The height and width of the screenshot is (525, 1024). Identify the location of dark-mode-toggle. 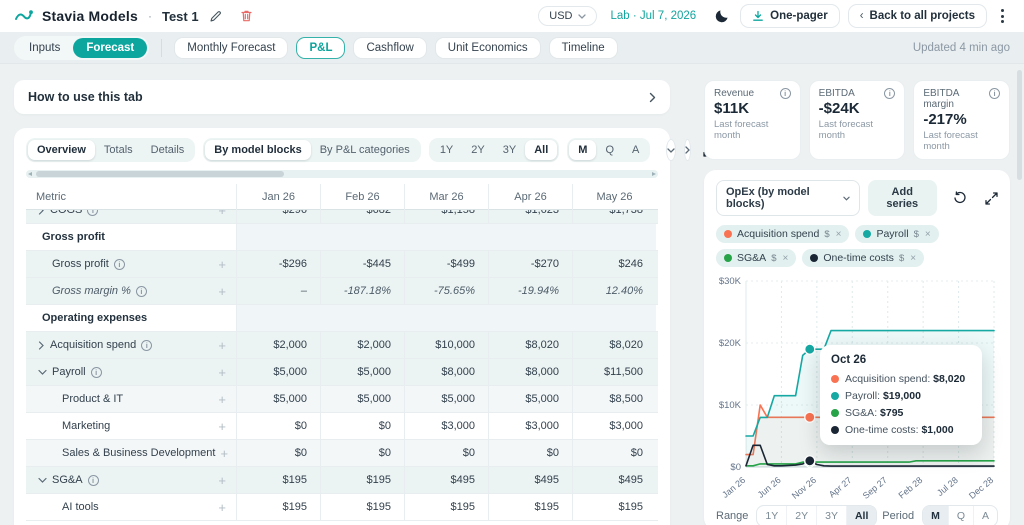
(722, 16).